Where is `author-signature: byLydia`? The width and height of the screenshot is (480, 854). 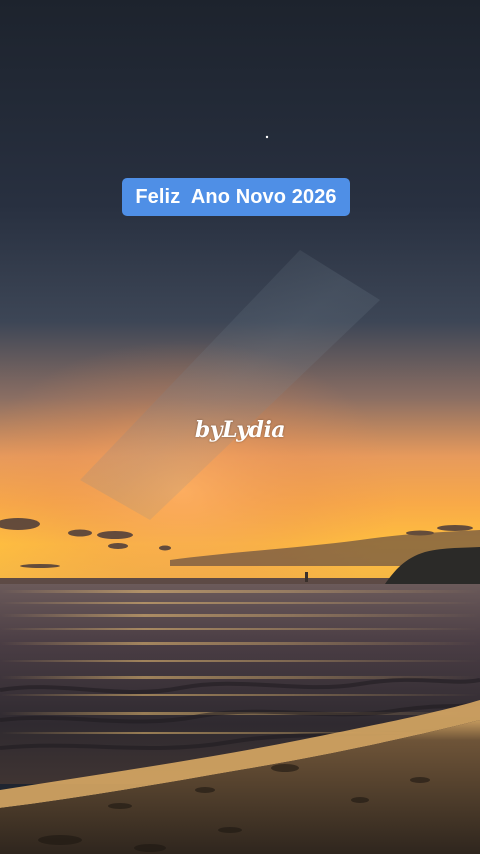 author-signature: byLydia is located at coordinates (240, 430).